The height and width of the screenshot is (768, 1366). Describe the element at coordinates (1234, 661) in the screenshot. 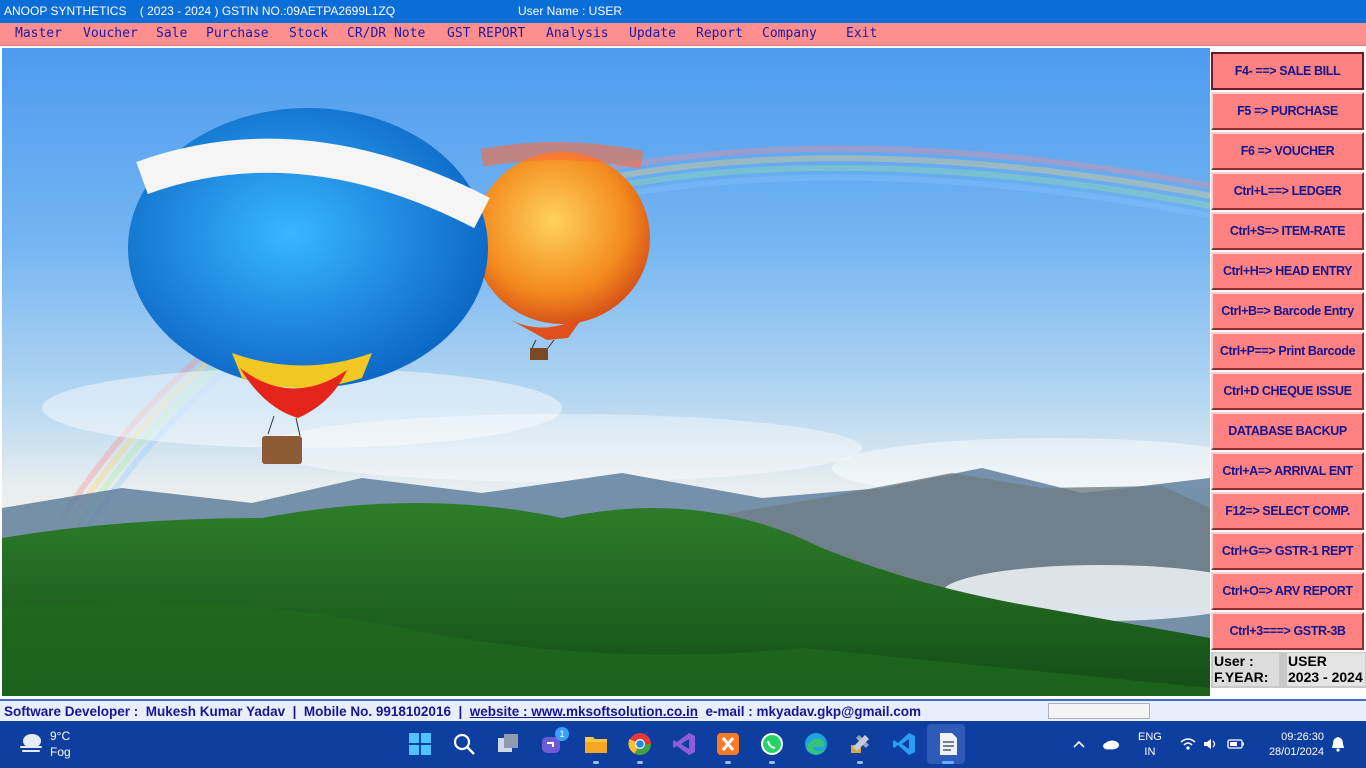

I see `user-label: User :` at that location.